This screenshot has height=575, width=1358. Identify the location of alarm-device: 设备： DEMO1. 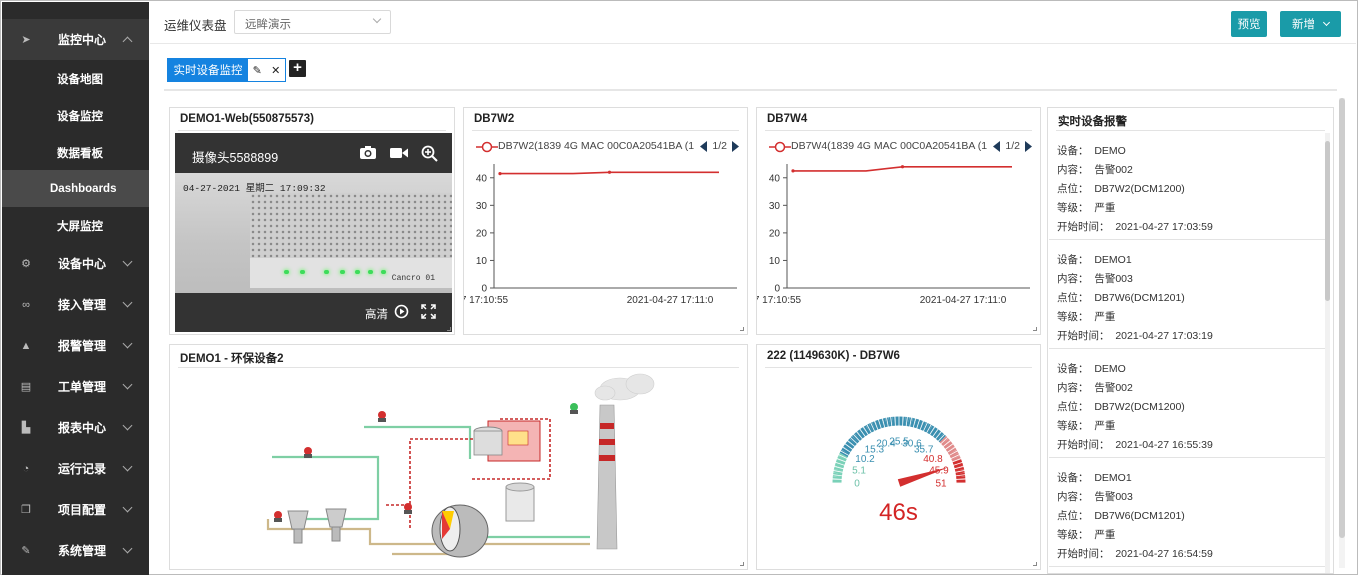
(1094, 478).